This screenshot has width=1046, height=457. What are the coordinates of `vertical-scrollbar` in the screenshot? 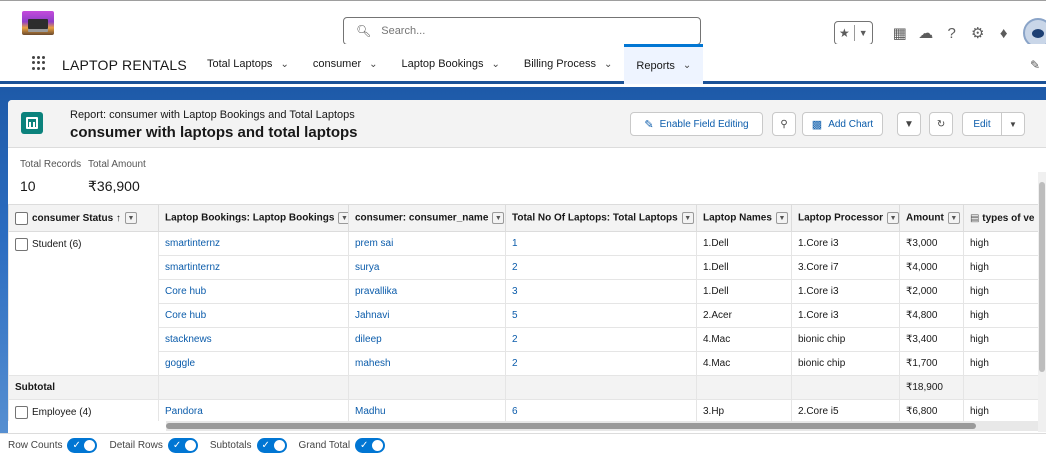 It's located at (1042, 302).